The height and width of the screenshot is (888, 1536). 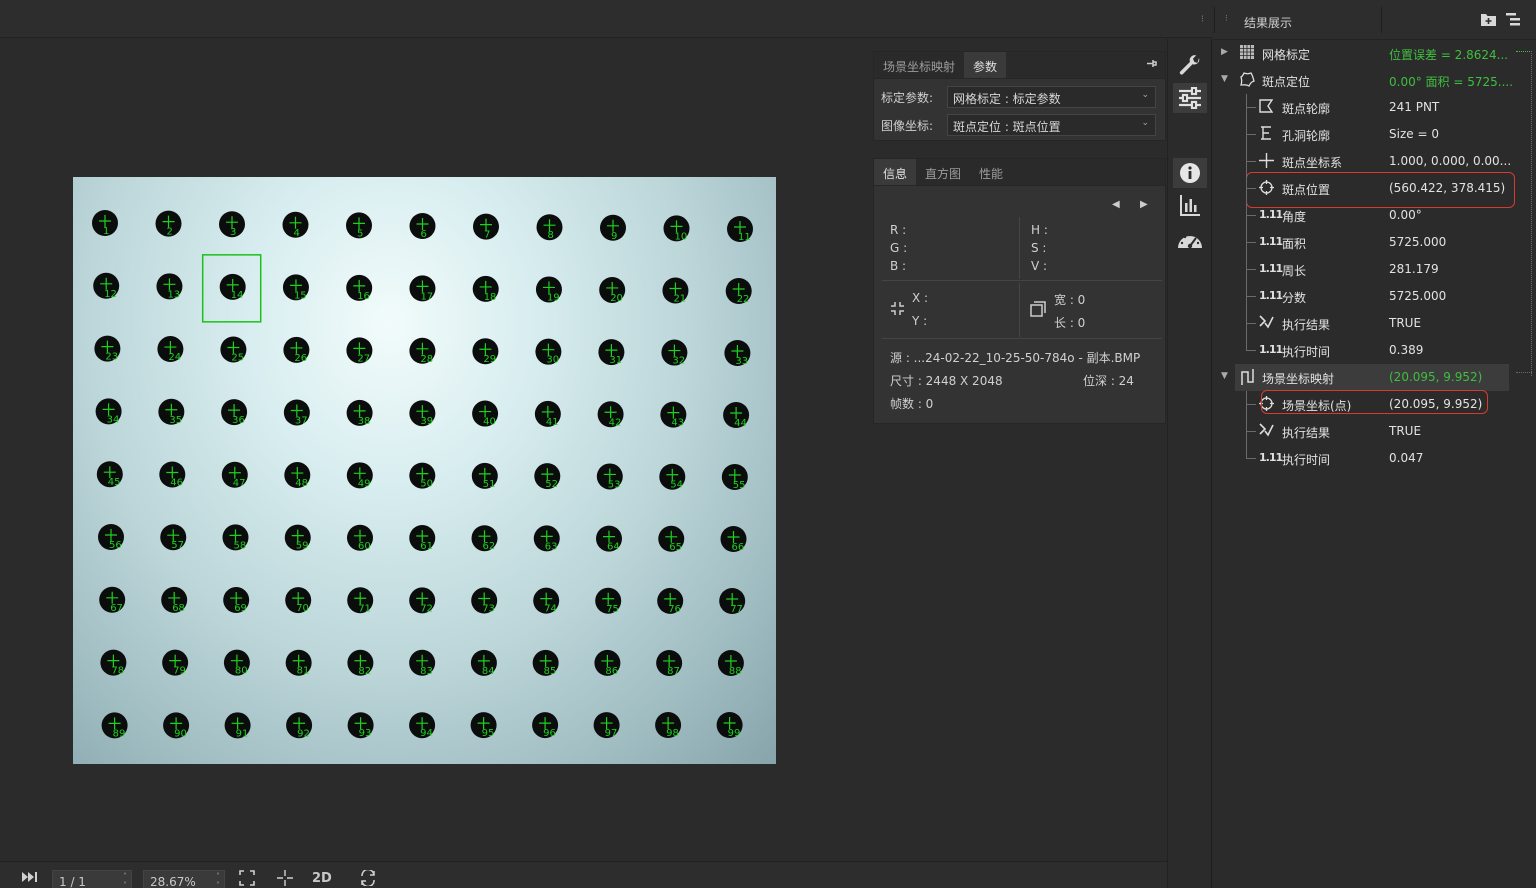 I want to click on bit-depth: 位深 : 24, so click(x=1108, y=381).